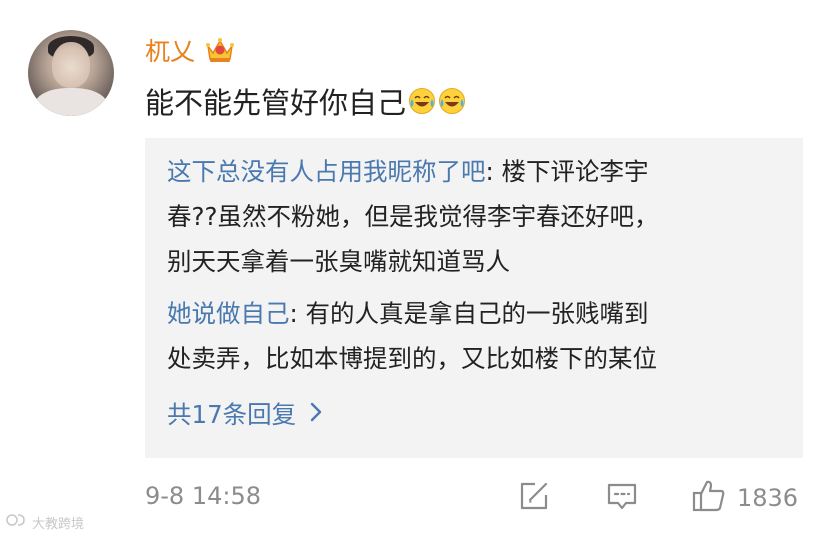  I want to click on avatar, so click(71, 73).